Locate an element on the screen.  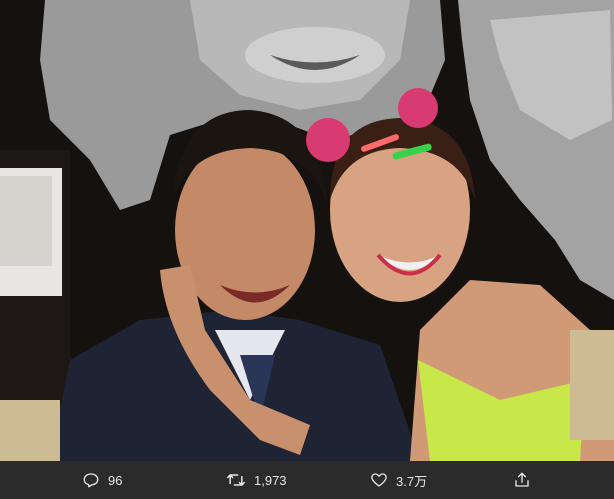
share-icon is located at coordinates (522, 479).